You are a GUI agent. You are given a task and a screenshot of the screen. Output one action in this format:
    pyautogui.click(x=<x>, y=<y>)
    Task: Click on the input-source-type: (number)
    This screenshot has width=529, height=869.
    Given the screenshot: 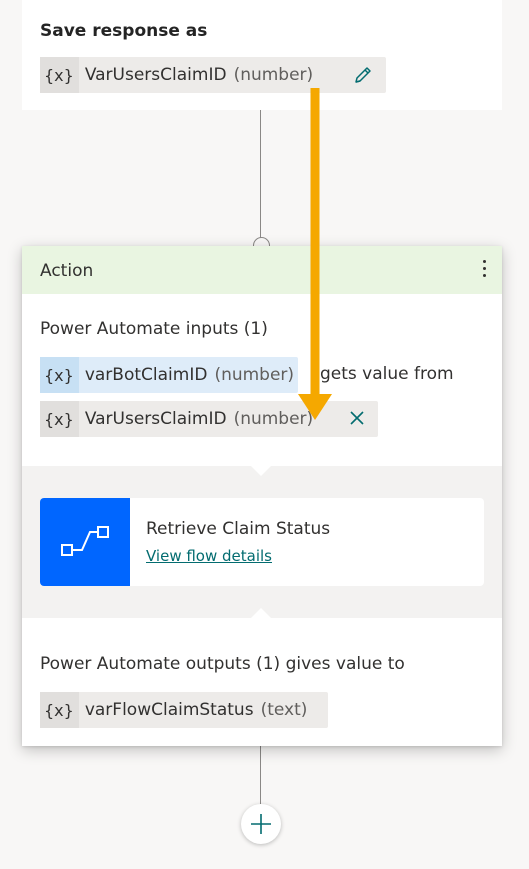 What is the action you would take?
    pyautogui.click(x=273, y=419)
    